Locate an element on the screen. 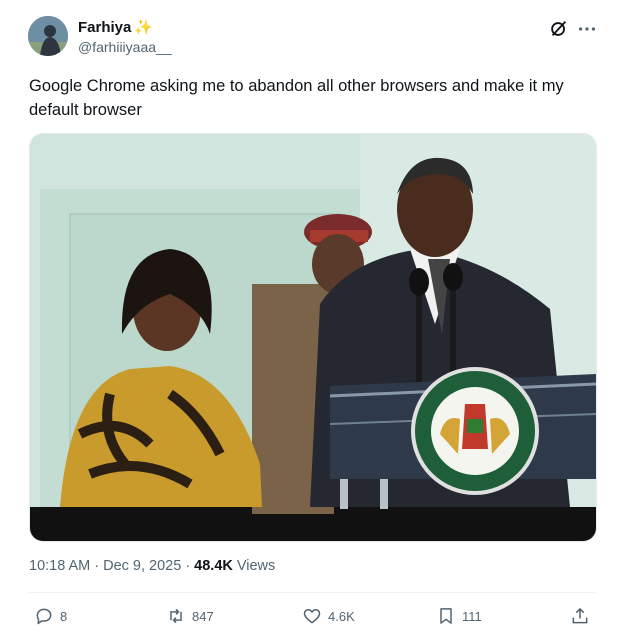 This screenshot has height=644, width=618. tweet-meta: 10:18 AM · Dec 9, 2025 · 48.4K Views is located at coordinates (152, 566).